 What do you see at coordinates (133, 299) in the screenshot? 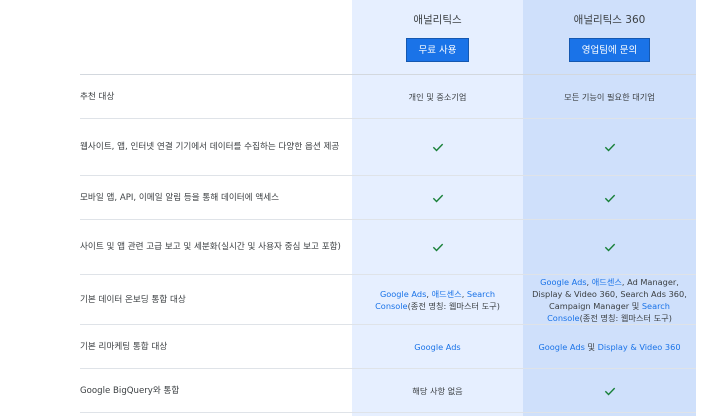
I see `row-label: 기본 데이터 온보딩 통합 대상` at bounding box center [133, 299].